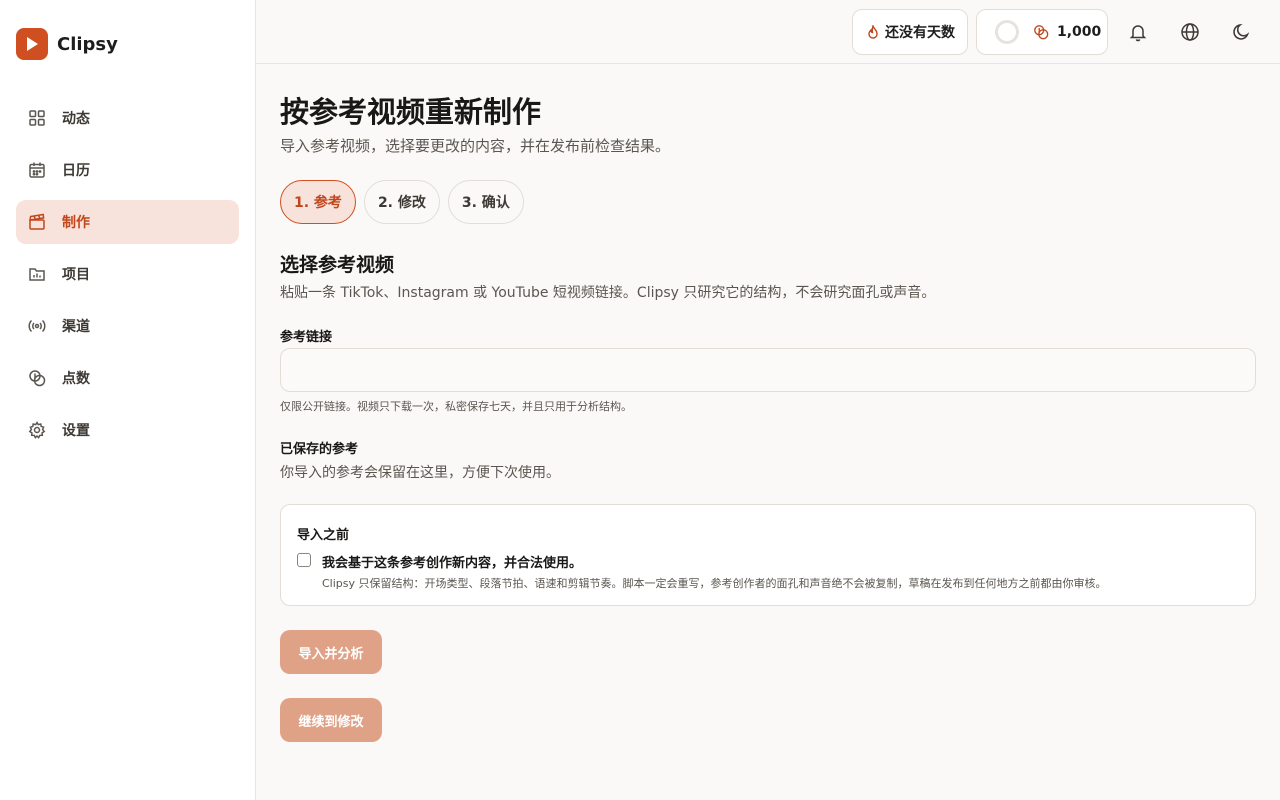 The width and height of the screenshot is (1280, 800). I want to click on broadcast-icon, so click(37, 326).